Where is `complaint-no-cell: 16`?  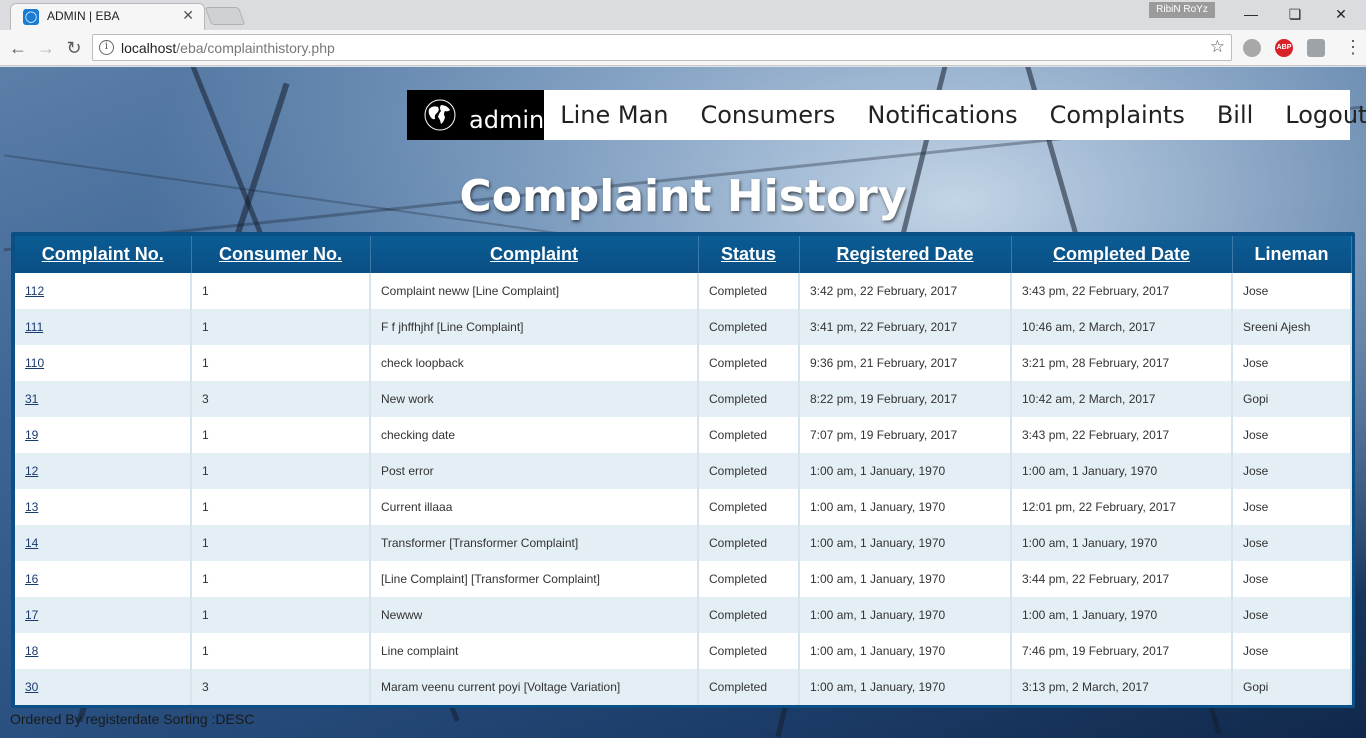 complaint-no-cell: 16 is located at coordinates (103, 579).